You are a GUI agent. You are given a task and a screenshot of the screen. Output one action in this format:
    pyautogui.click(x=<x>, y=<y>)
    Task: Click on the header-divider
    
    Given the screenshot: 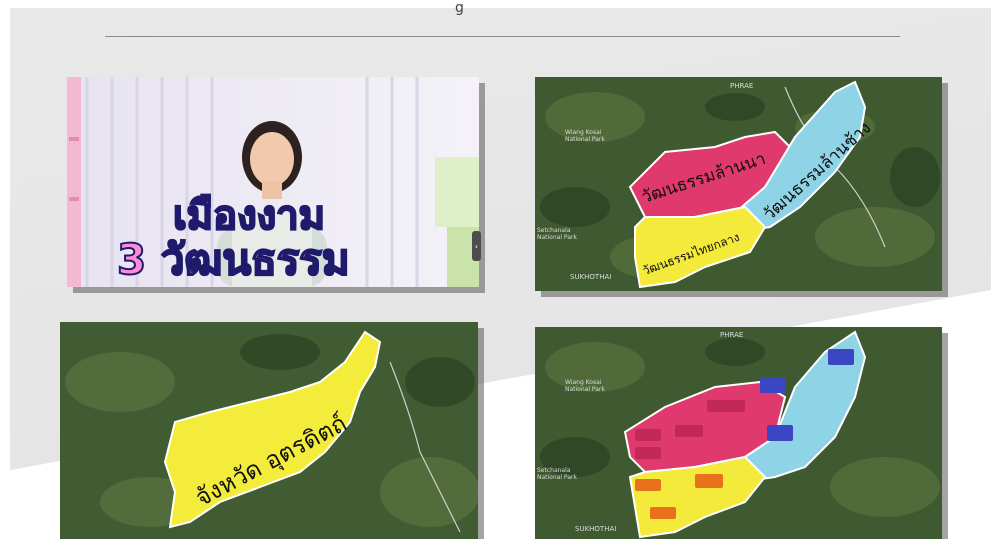 What is the action you would take?
    pyautogui.click(x=502, y=36)
    